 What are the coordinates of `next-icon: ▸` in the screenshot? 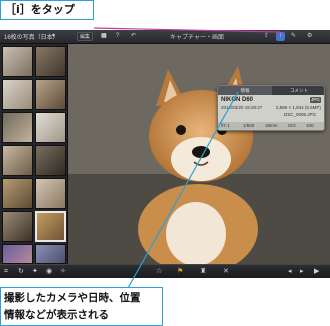 It's located at (302, 272).